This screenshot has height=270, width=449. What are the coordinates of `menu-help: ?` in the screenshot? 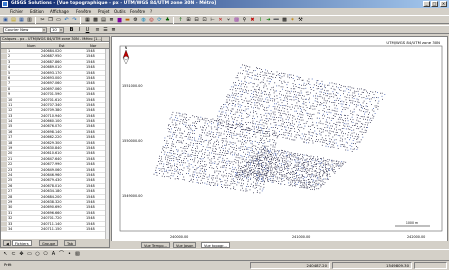 It's located at (151, 11).